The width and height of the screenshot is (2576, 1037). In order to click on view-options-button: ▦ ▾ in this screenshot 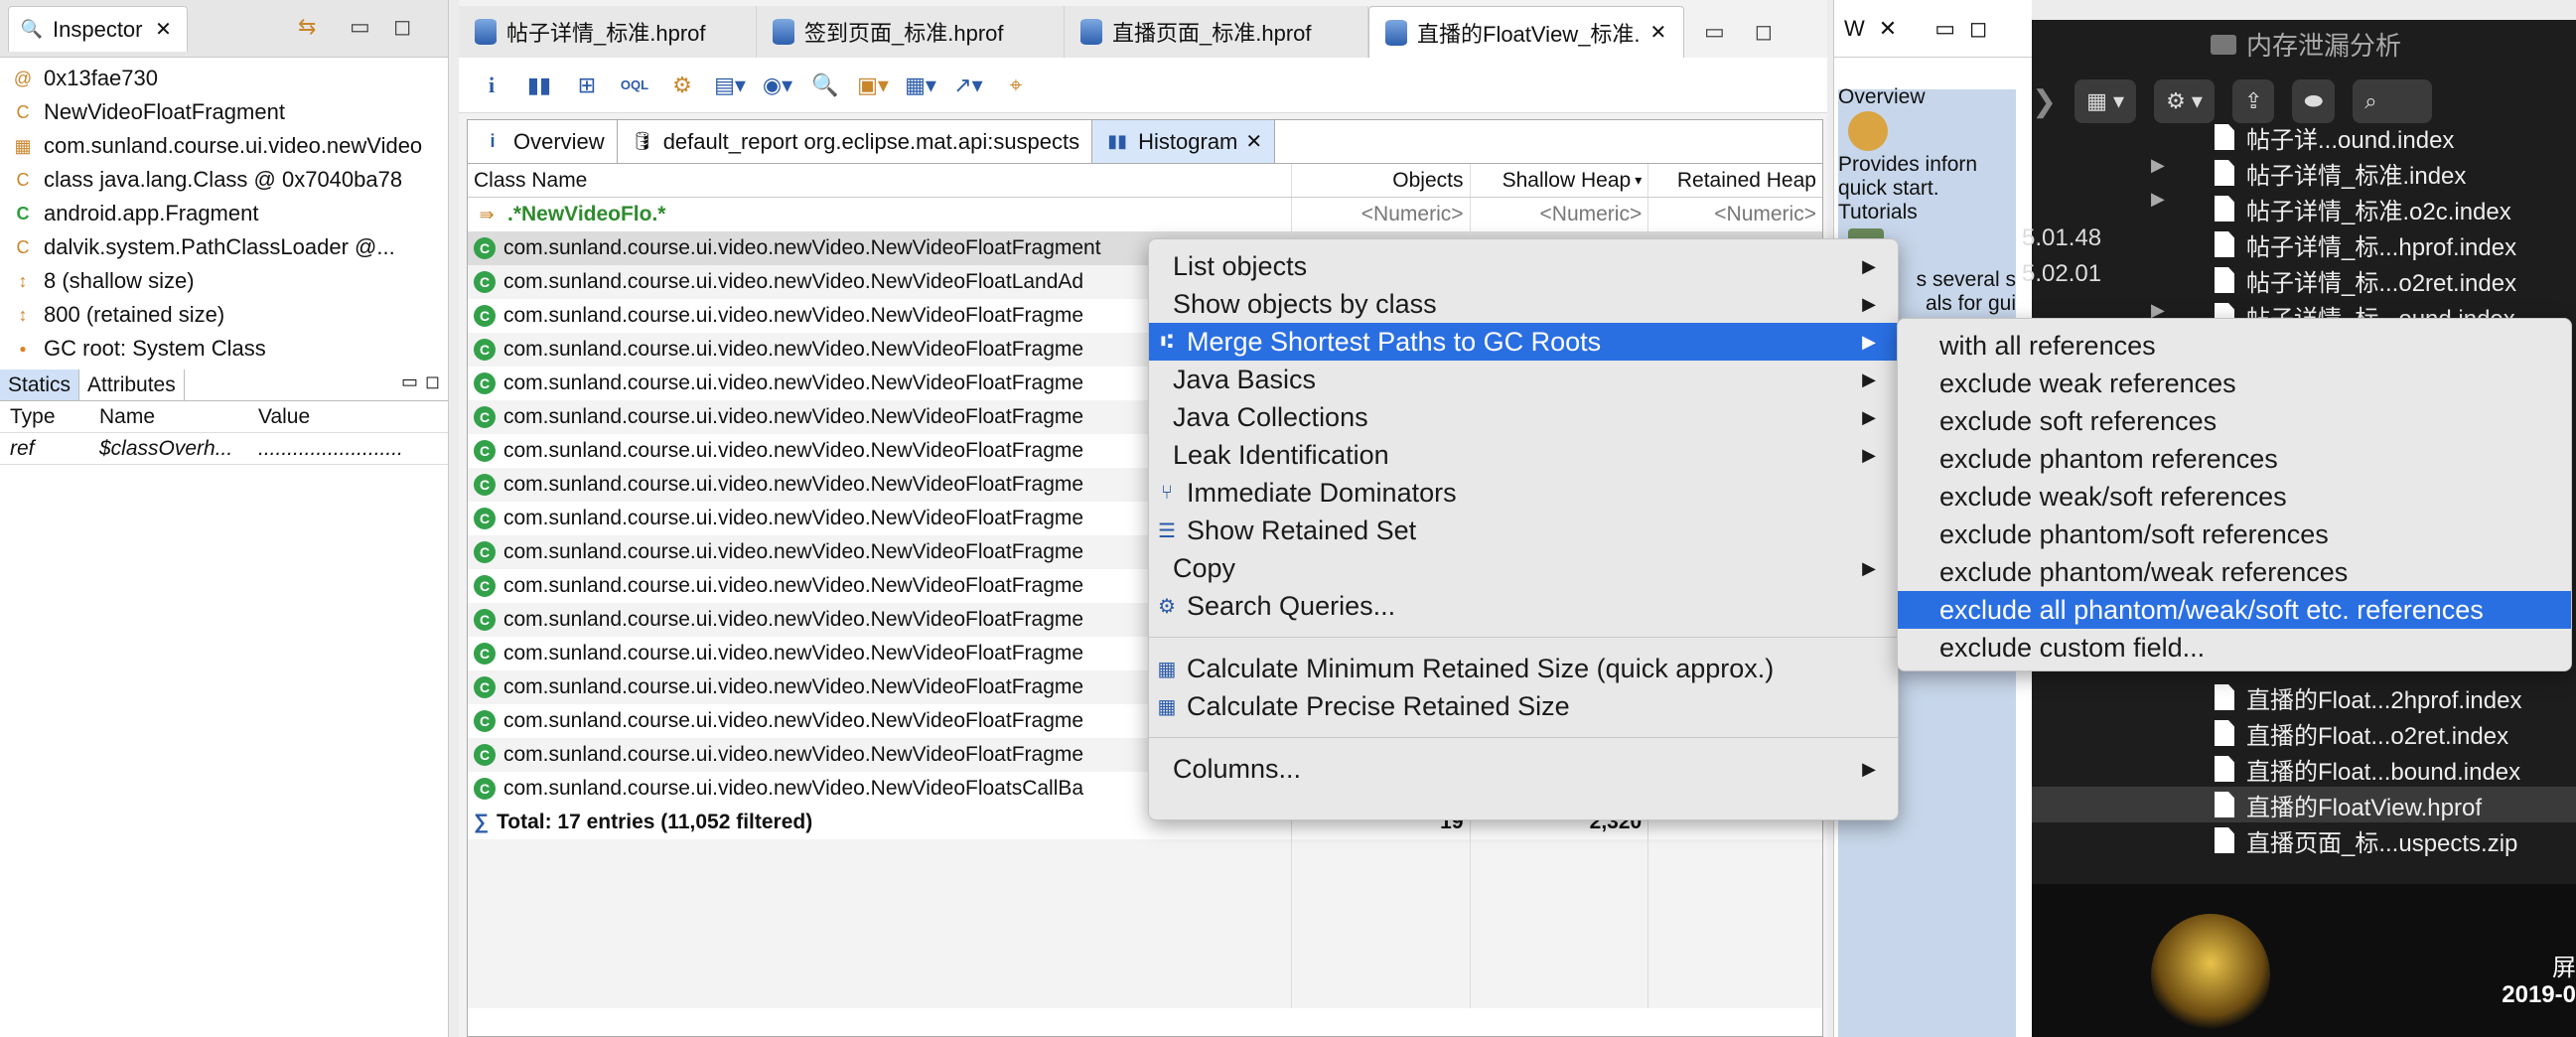, I will do `click(2106, 101)`.